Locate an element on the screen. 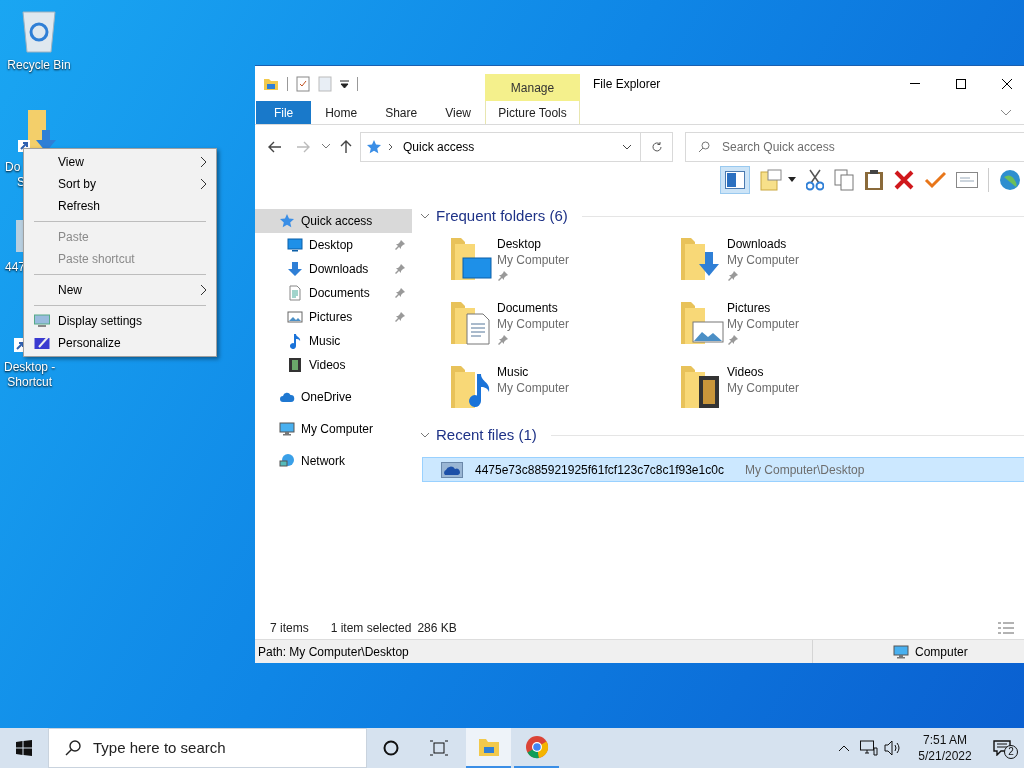 This screenshot has width=1024, height=768. preview-pane-button is located at coordinates (735, 179).